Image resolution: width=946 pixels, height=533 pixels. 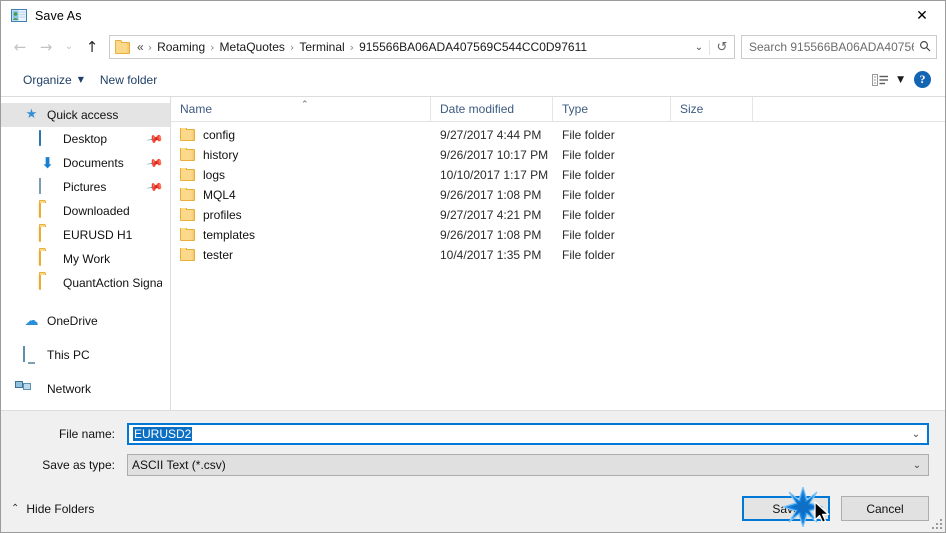 I want to click on address-dropdown-icon: ⌄, so click(x=699, y=47).